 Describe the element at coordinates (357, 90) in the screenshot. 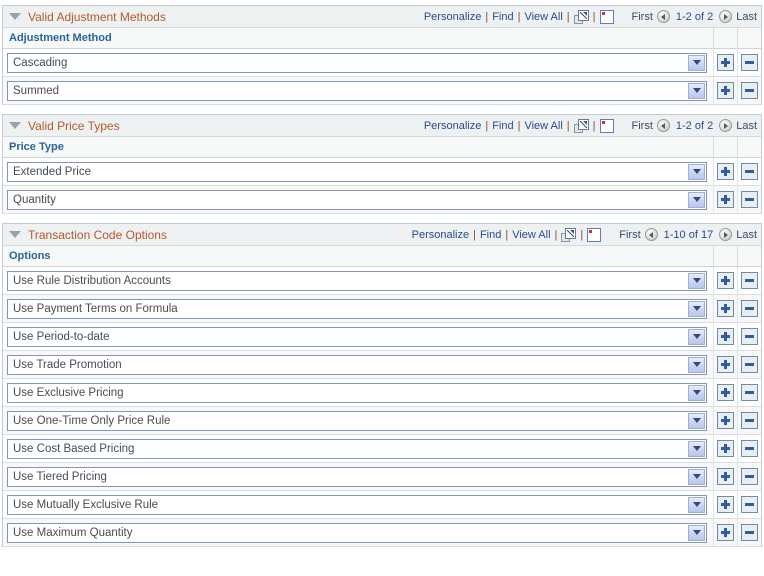

I see `value-dropdown: Summed` at that location.